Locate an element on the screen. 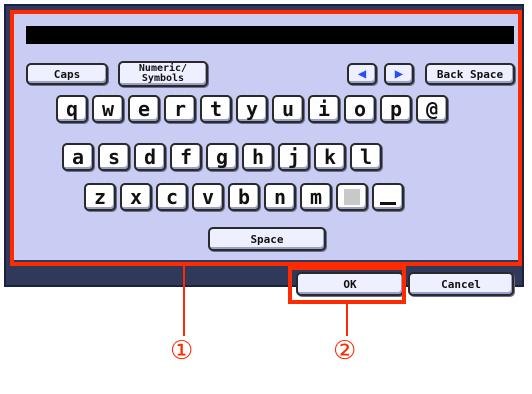  ok-highlight-box is located at coordinates (347, 285).